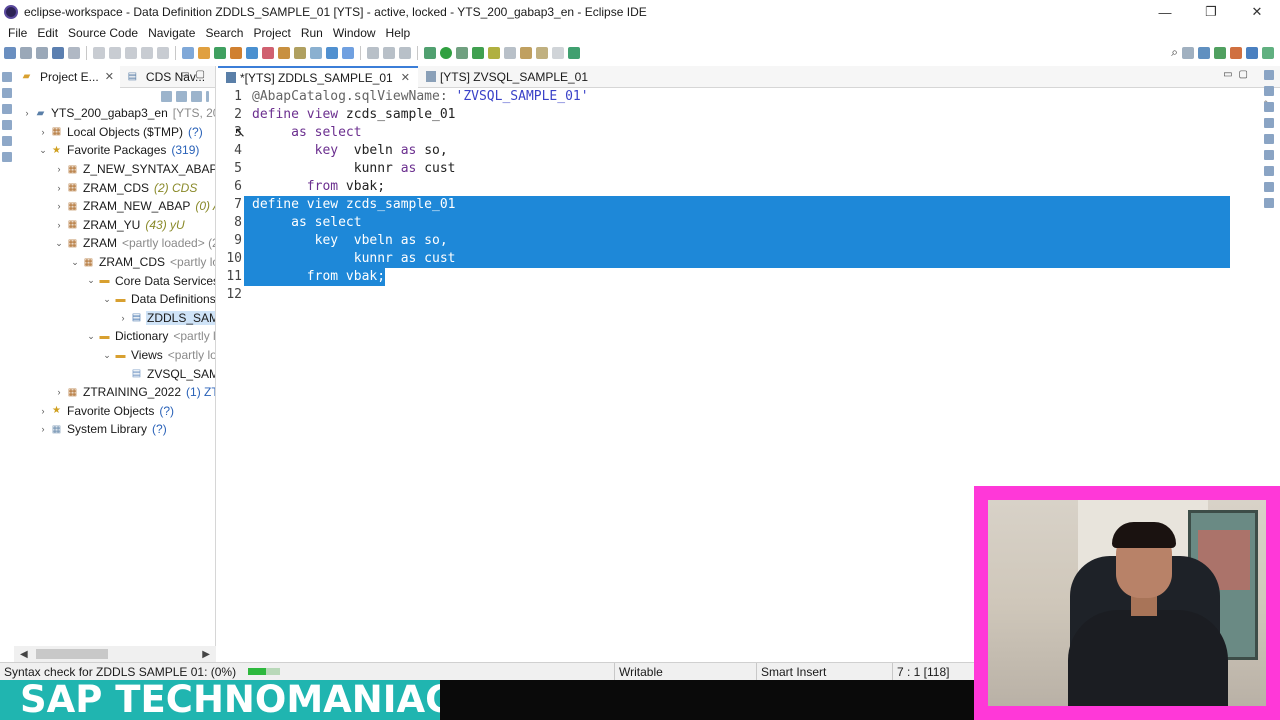  What do you see at coordinates (312, 33) in the screenshot?
I see `menu-run: Run` at bounding box center [312, 33].